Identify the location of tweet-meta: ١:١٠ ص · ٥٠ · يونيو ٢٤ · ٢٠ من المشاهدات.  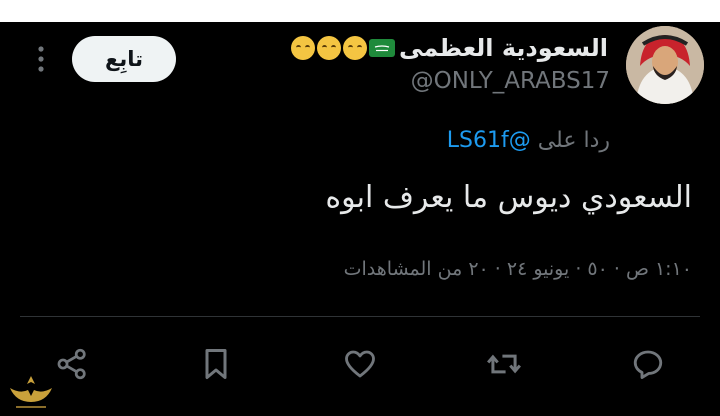
(518, 269).